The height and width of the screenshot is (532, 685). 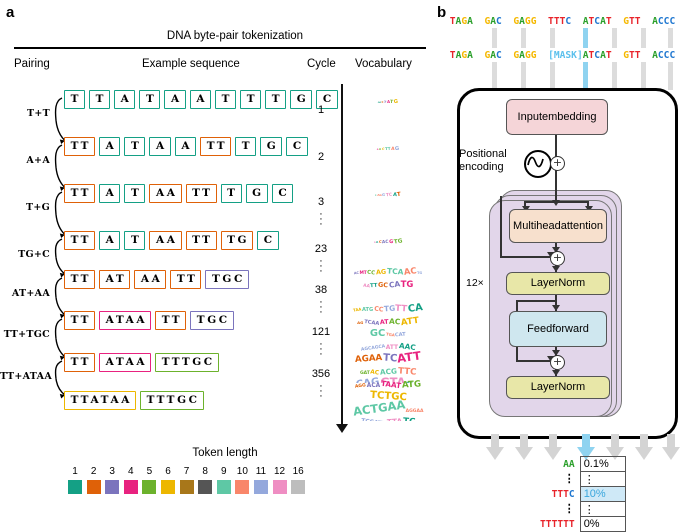 I want to click on label-repeat-count: 12×, so click(x=475, y=283).